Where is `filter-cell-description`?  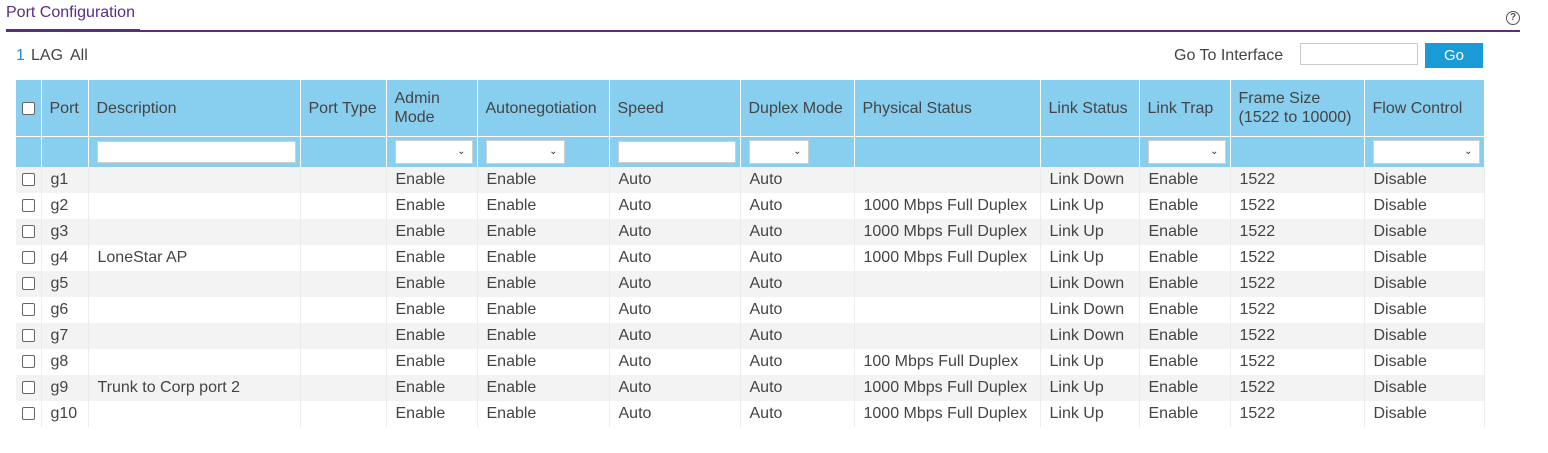
filter-cell-description is located at coordinates (194, 151).